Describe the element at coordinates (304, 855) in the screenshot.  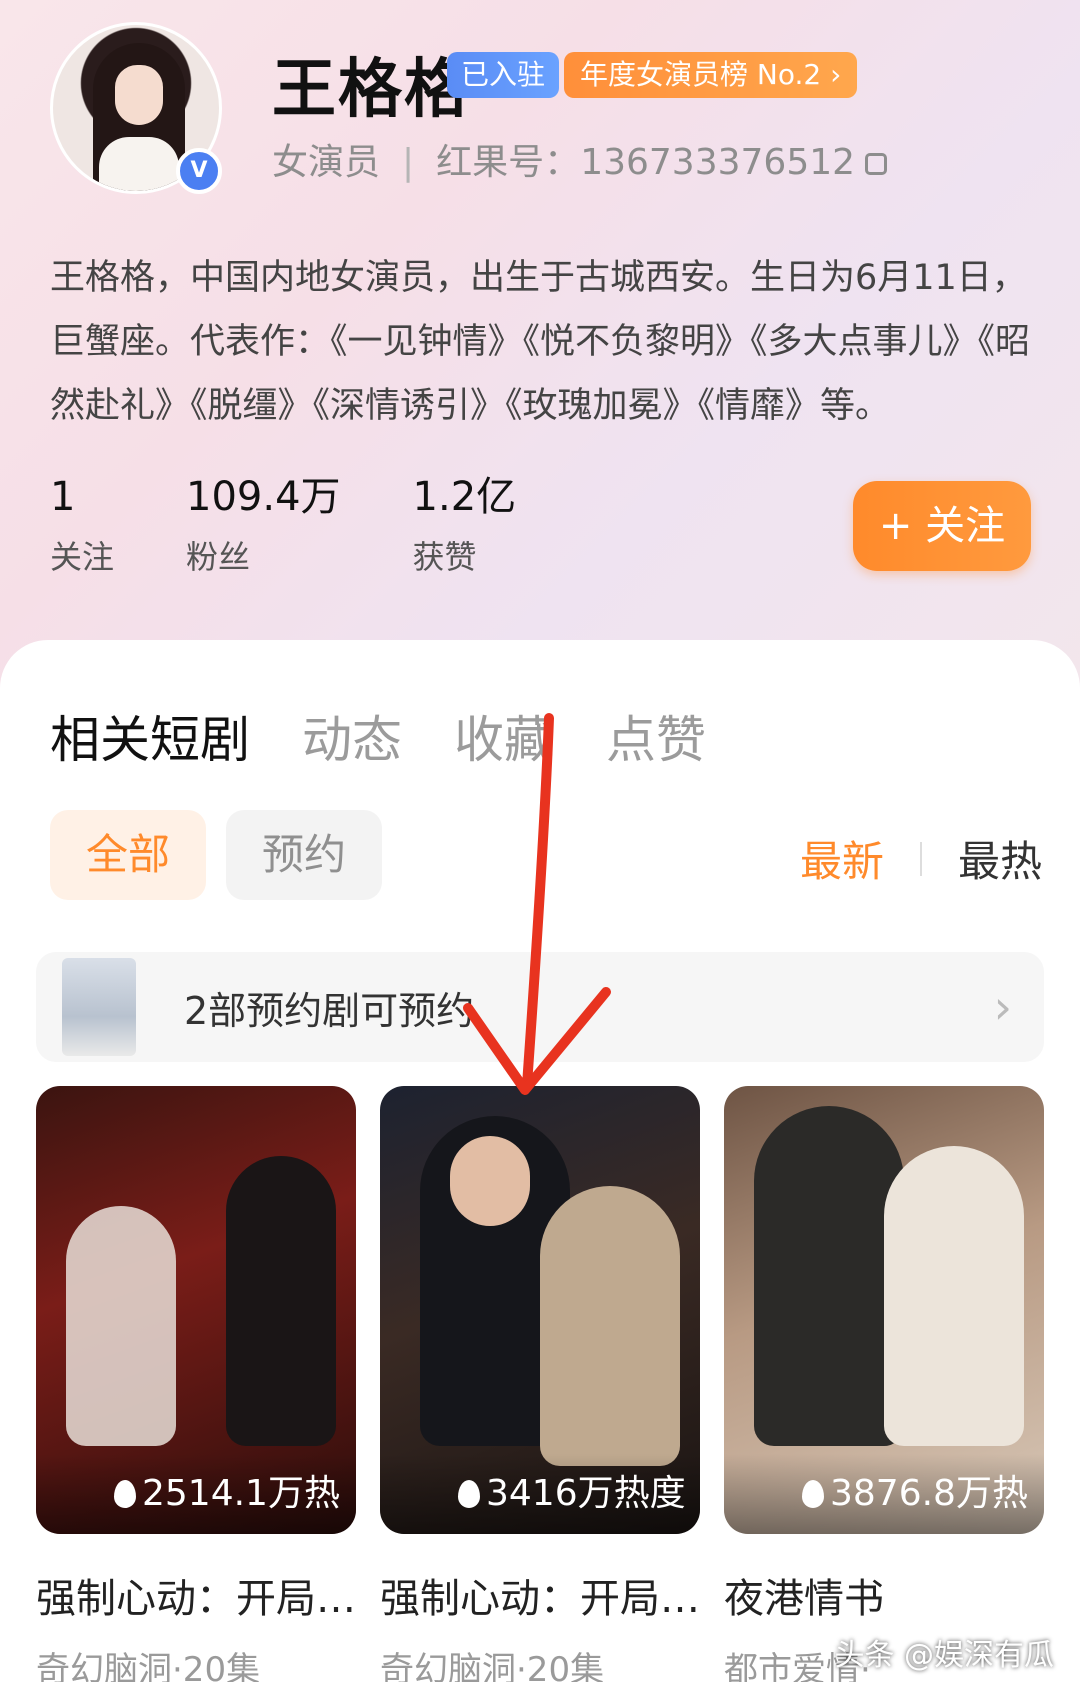
I see `filter-reserve-chip: 预约` at that location.